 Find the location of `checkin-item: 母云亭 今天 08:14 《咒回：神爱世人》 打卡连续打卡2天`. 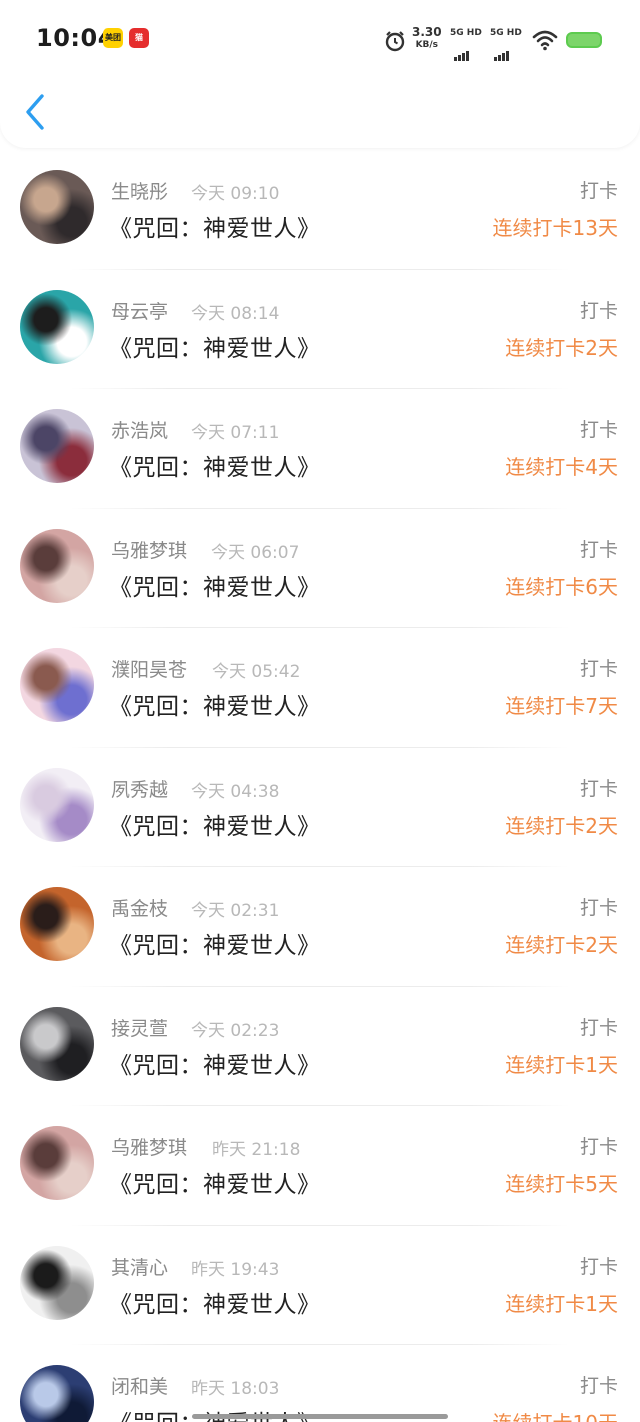

checkin-item: 母云亭 今天 08:14 《咒回：神爱世人》 打卡连续打卡2天 is located at coordinates (320, 329).